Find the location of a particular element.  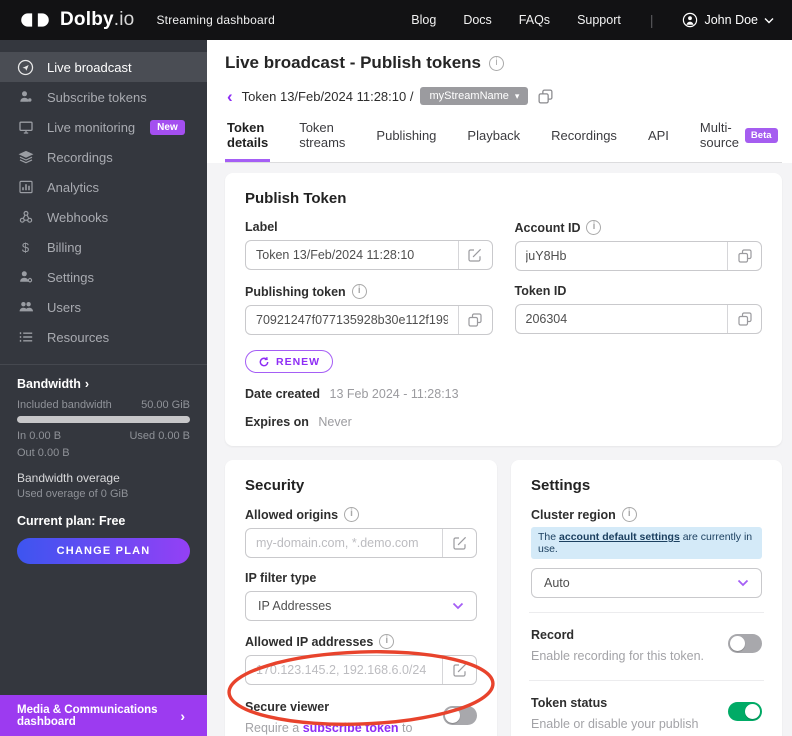

user-menu: John Doe is located at coordinates (728, 20).